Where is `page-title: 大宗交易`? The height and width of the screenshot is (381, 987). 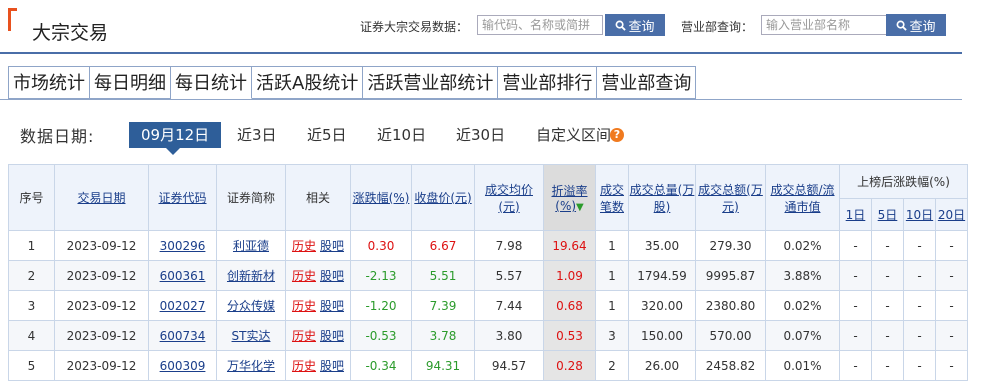
page-title: 大宗交易 is located at coordinates (70, 33).